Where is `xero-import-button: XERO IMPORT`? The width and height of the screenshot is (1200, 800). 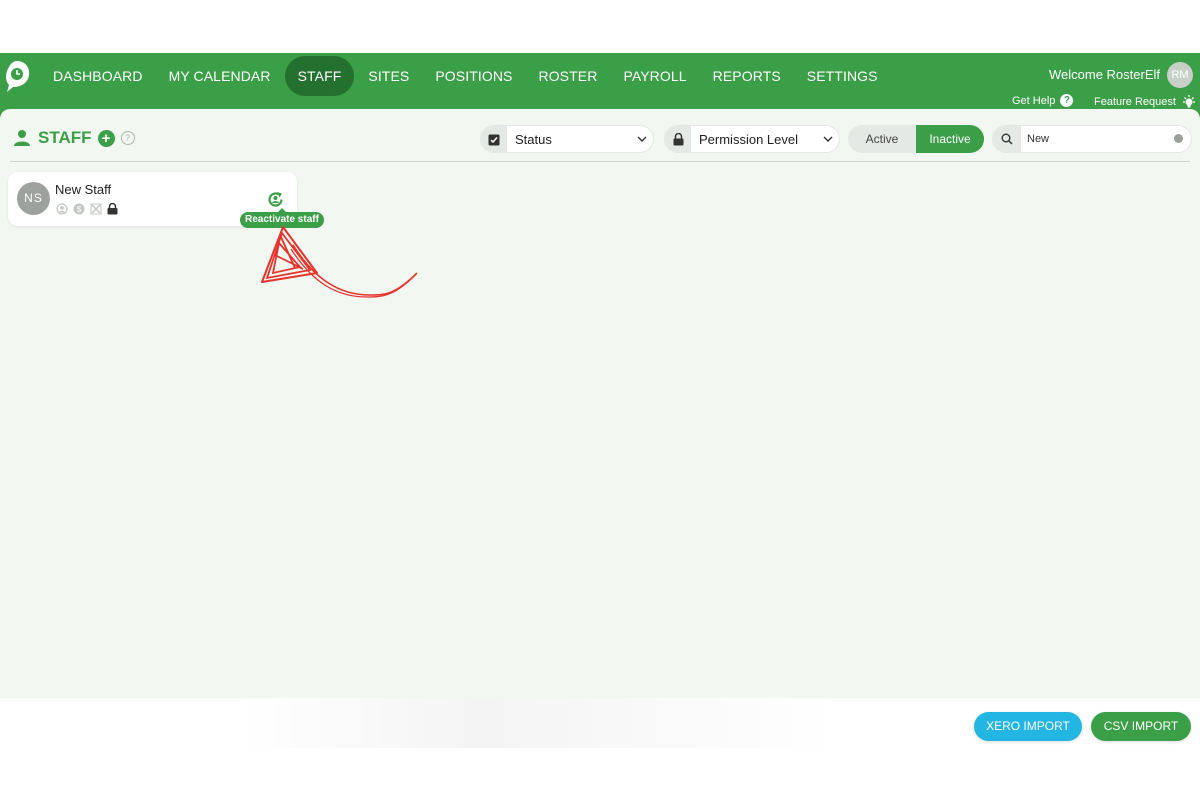
xero-import-button: XERO IMPORT is located at coordinates (1028, 726).